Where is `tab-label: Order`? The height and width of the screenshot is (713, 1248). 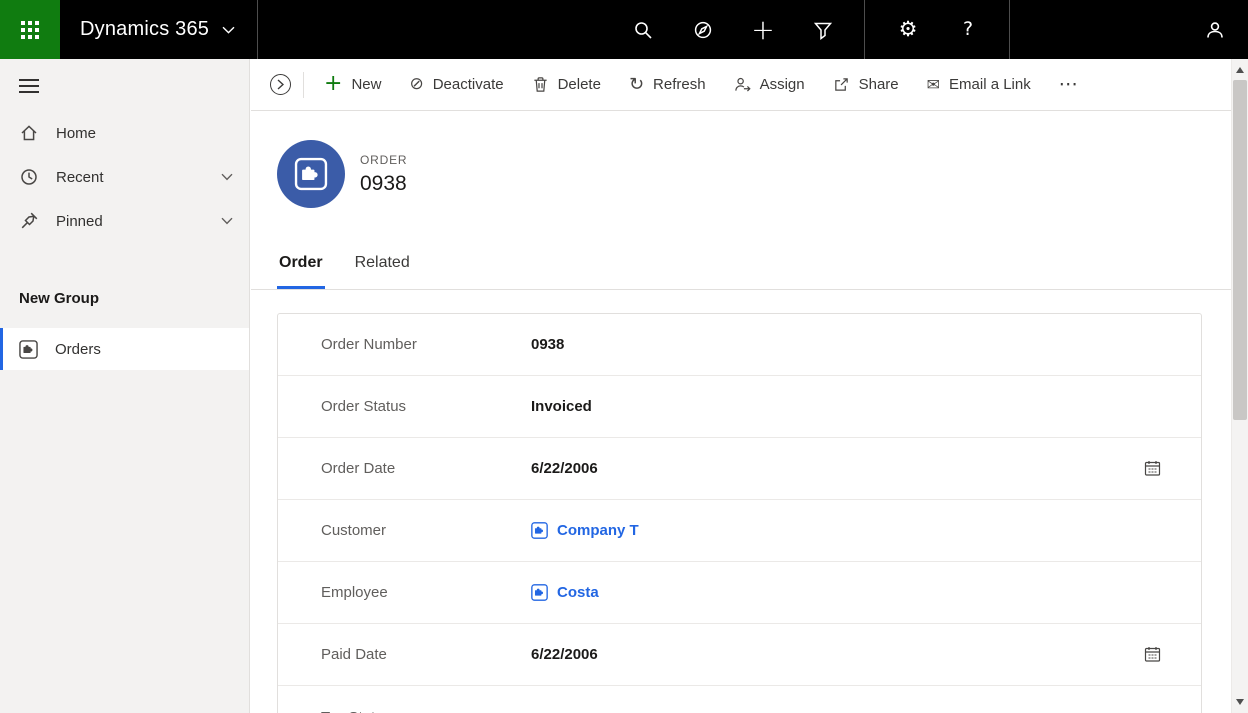 tab-label: Order is located at coordinates (301, 262).